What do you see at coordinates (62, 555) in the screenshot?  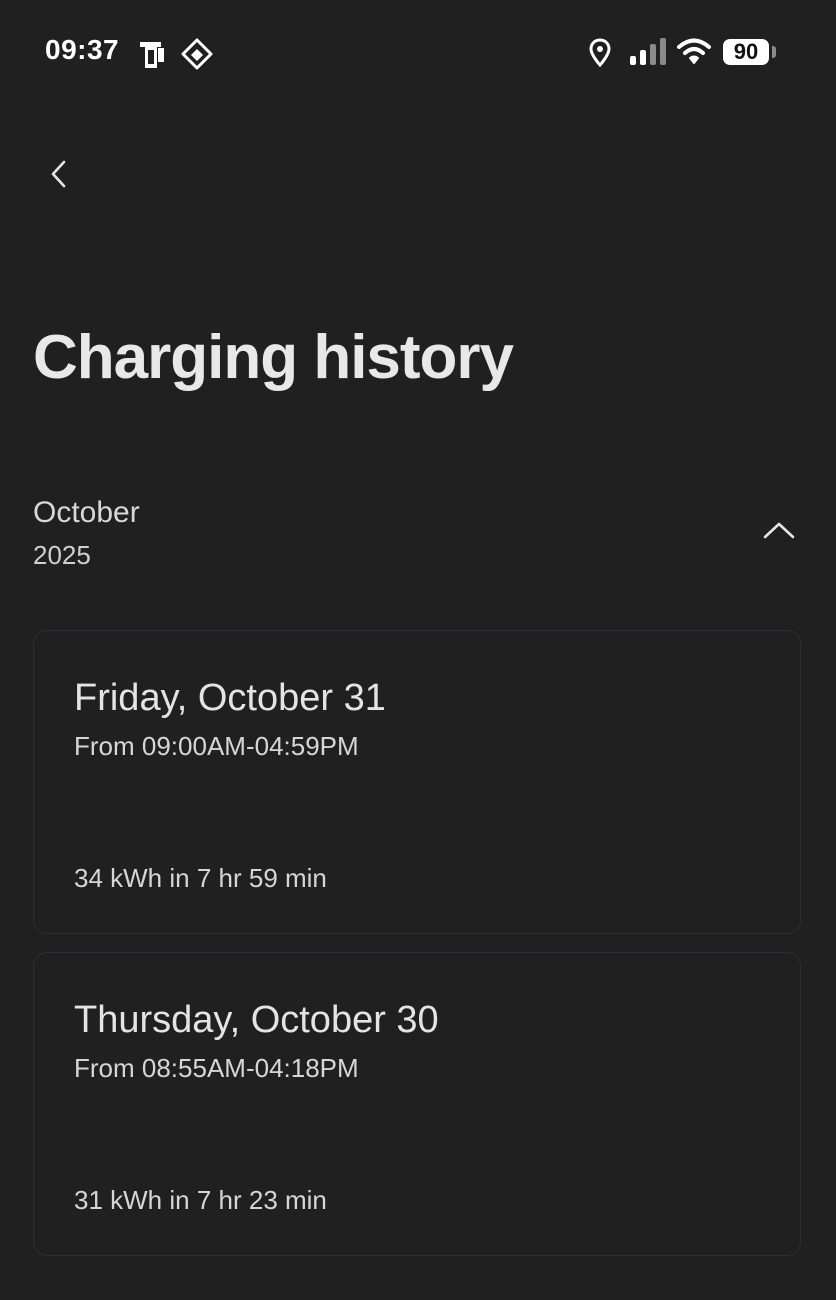 I see `year-label: 2025` at bounding box center [62, 555].